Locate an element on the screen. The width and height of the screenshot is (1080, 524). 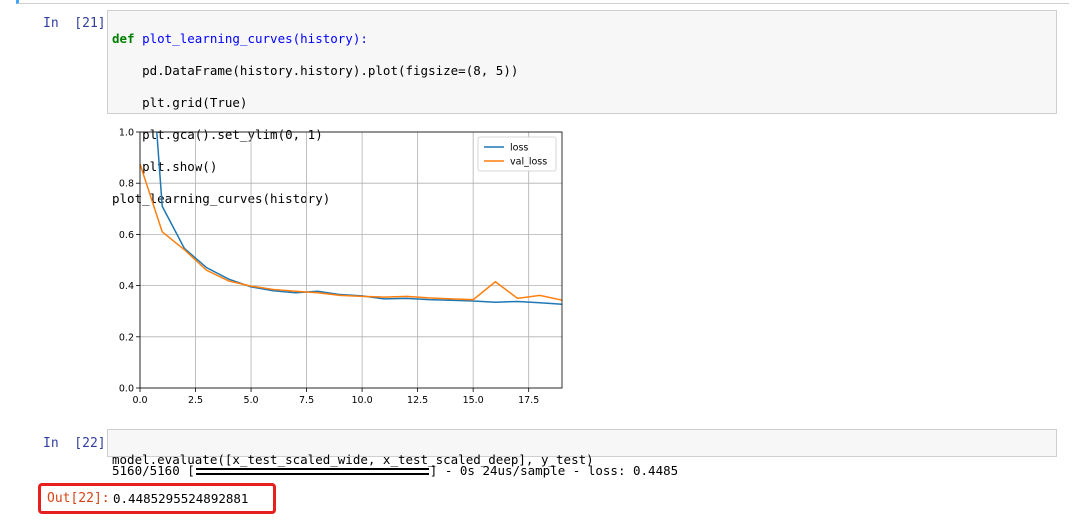
input-prompt-21: In [21]: is located at coordinates (78, 23).